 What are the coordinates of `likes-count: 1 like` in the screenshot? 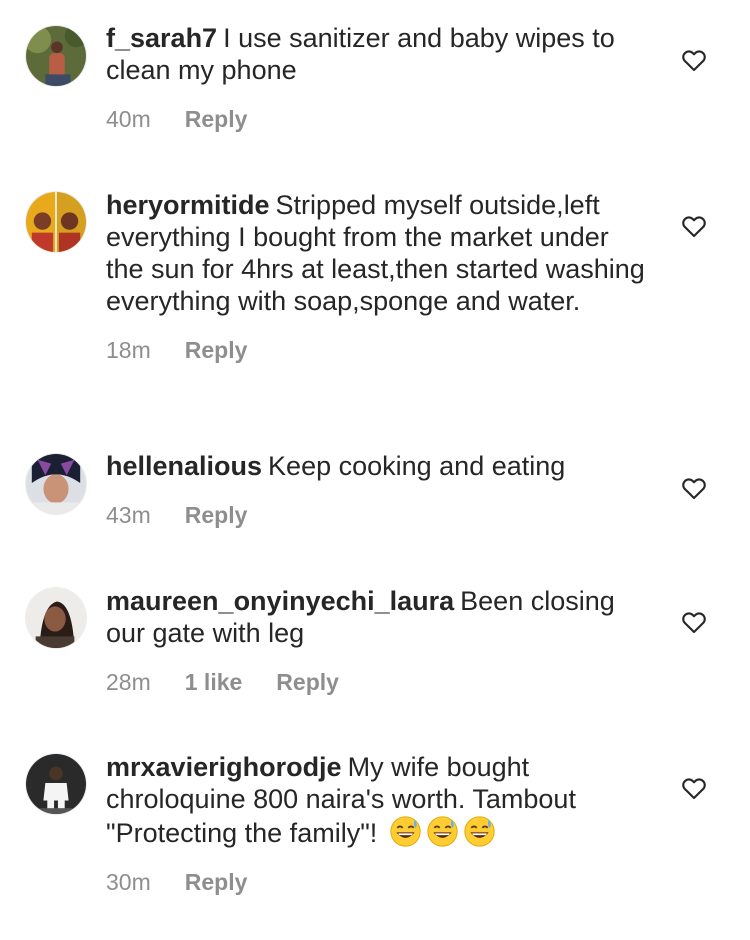 It's located at (214, 682).